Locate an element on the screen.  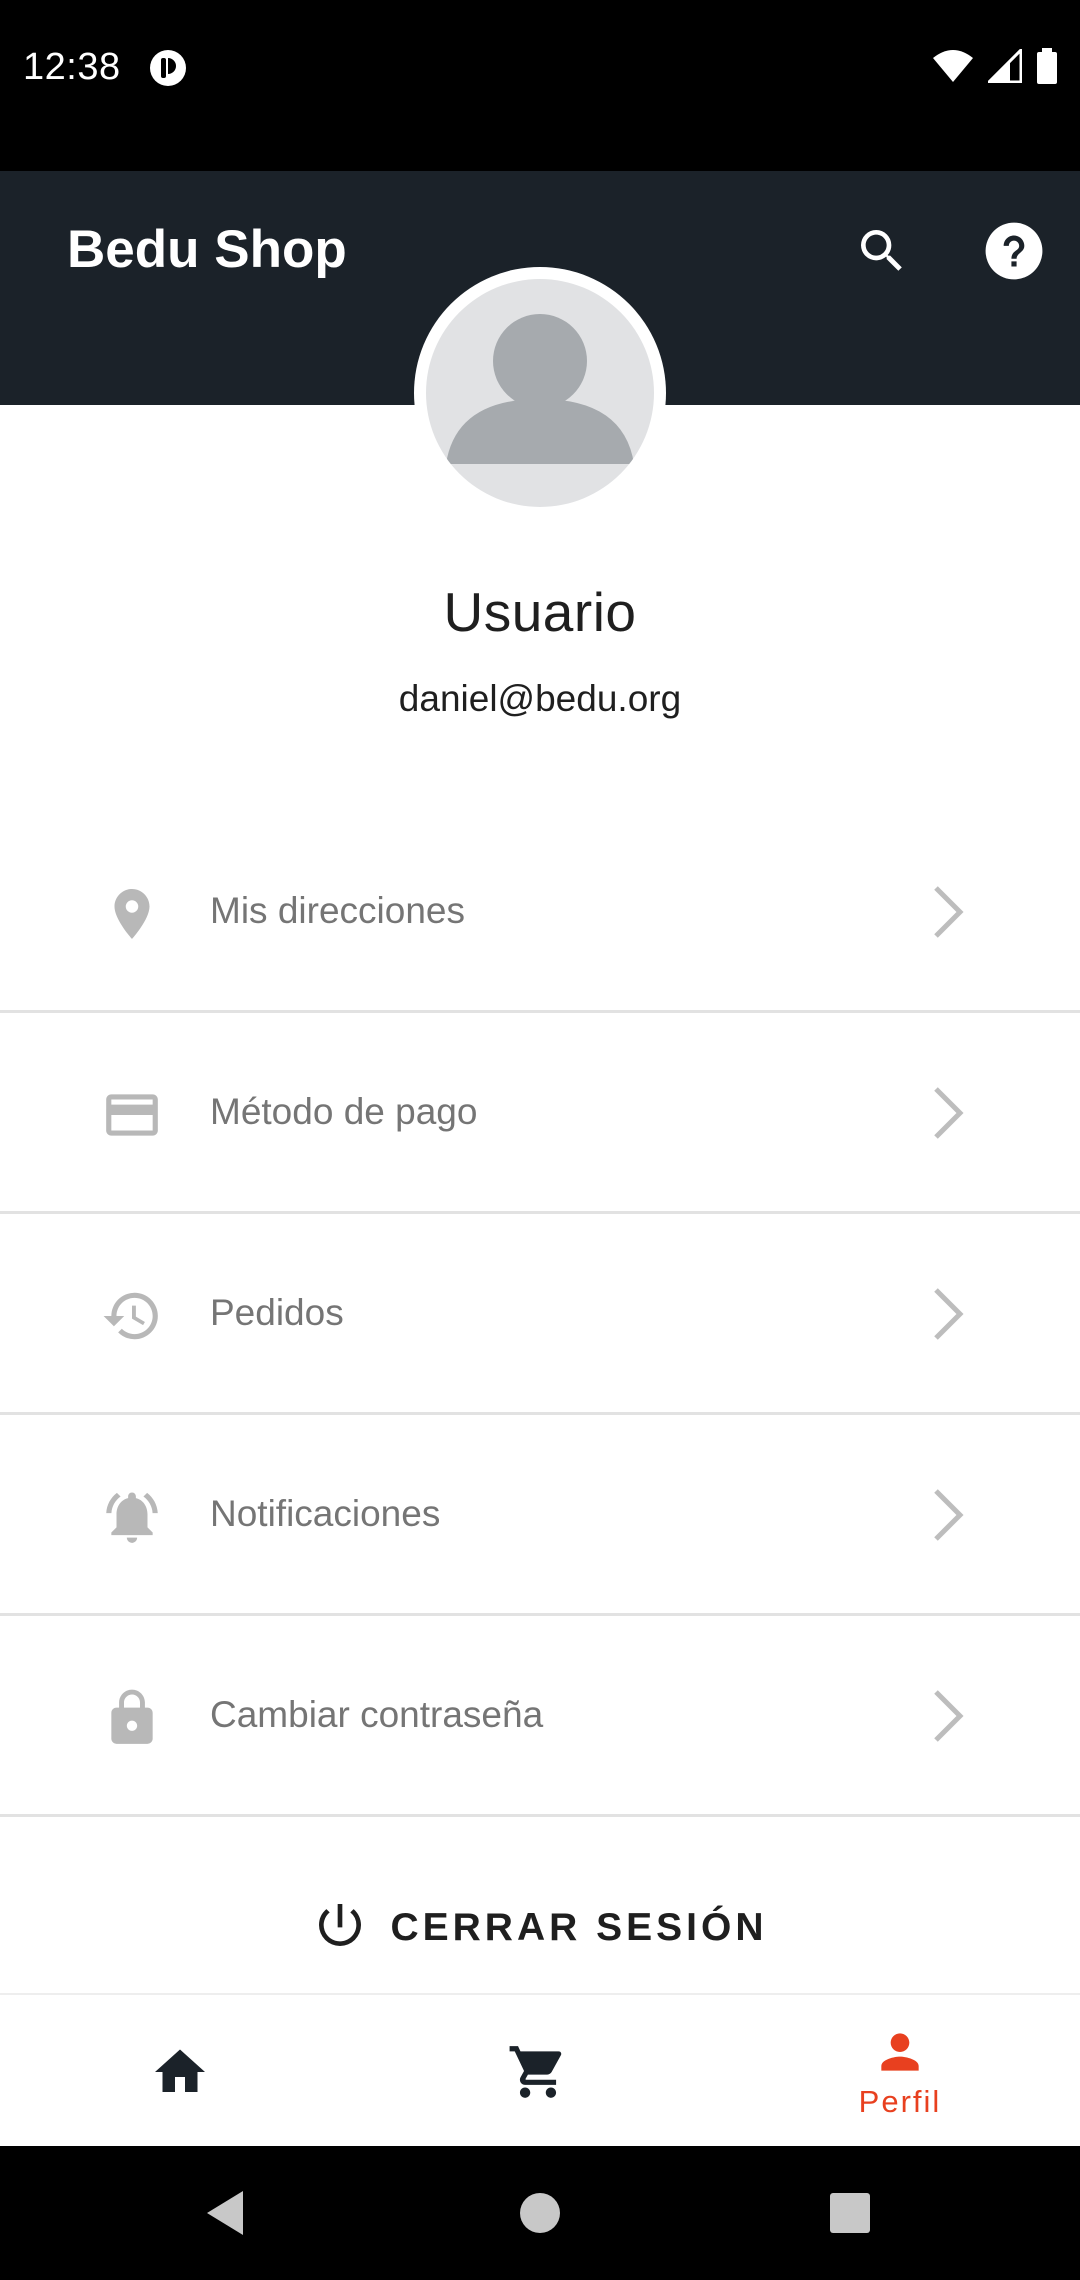
home-circle-icon is located at coordinates (540, 2213).